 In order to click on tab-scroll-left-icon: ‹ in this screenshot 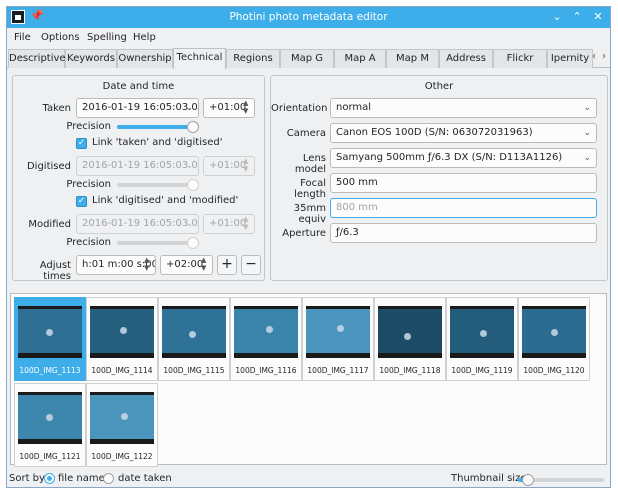, I will do `click(594, 56)`.